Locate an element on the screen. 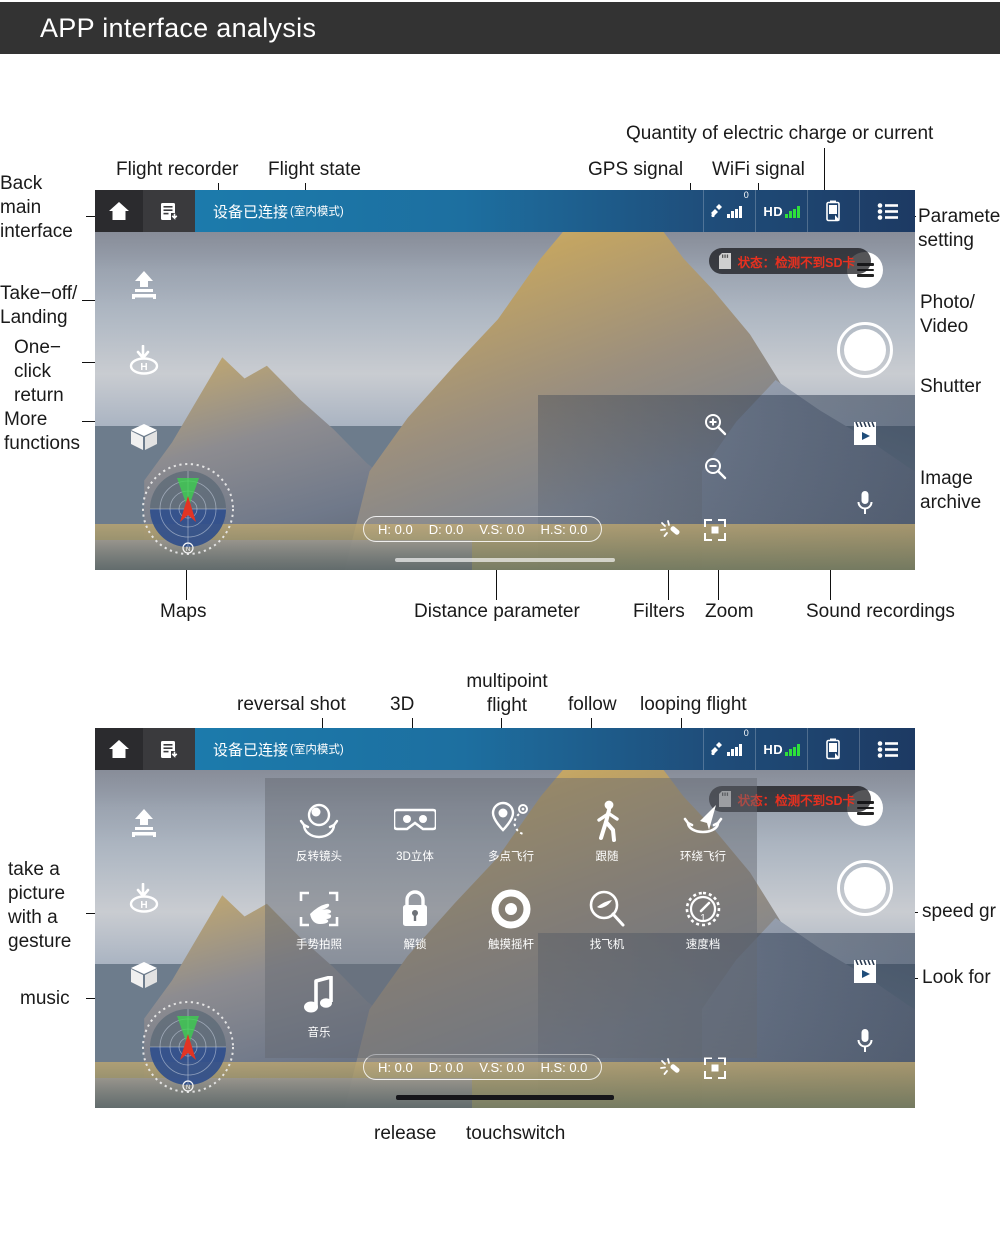 The image size is (1000, 1248). image-archive-button is located at coordinates (865, 434).